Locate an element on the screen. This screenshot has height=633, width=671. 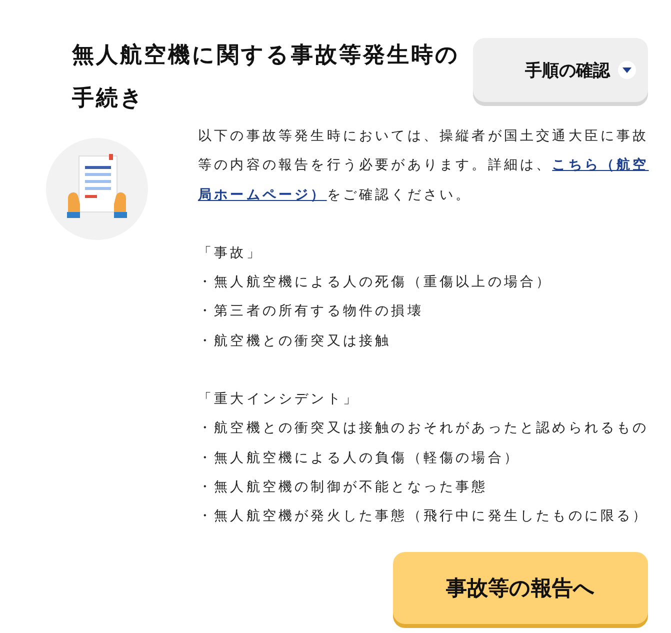
aviation-bureau-link: こちら（航空 is located at coordinates (600, 165).